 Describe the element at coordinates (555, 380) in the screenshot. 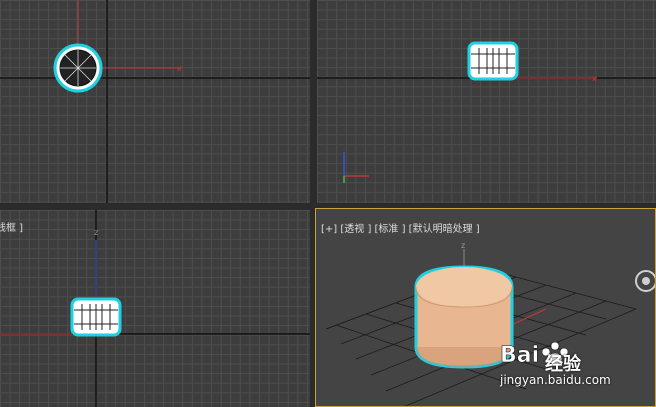

I see `watermark-url: jingyan.baidu.com` at that location.